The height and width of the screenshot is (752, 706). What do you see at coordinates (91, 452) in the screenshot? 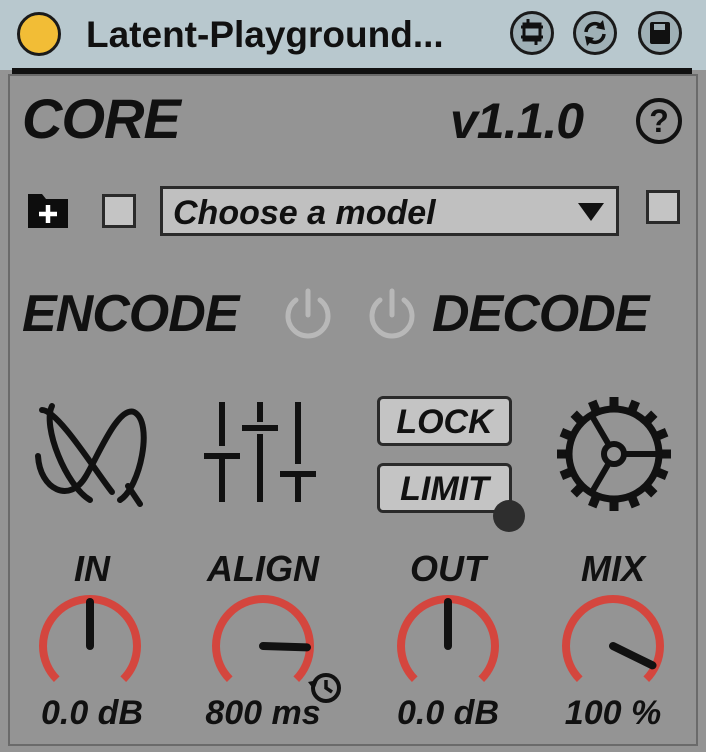
I see `latent-space-icon` at bounding box center [91, 452].